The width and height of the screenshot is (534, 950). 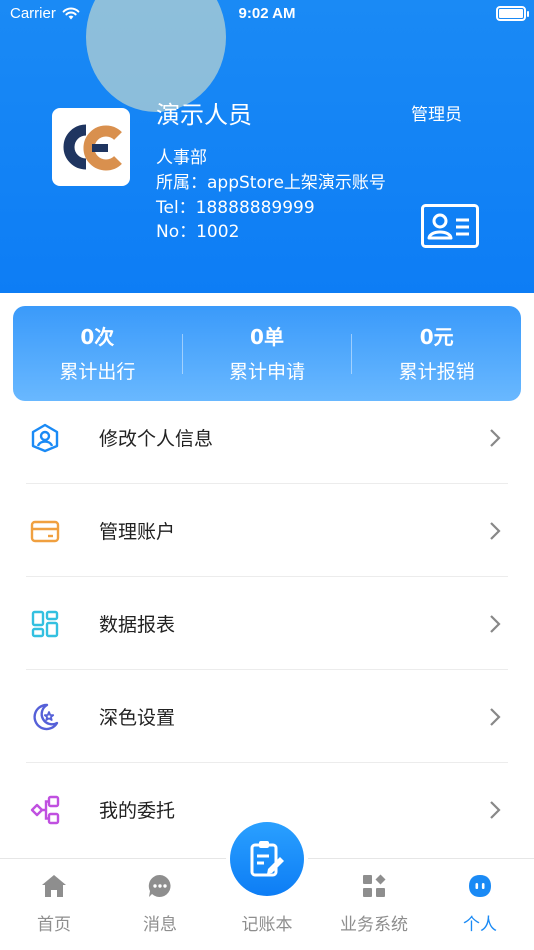 I want to click on message-icon, so click(x=159, y=885).